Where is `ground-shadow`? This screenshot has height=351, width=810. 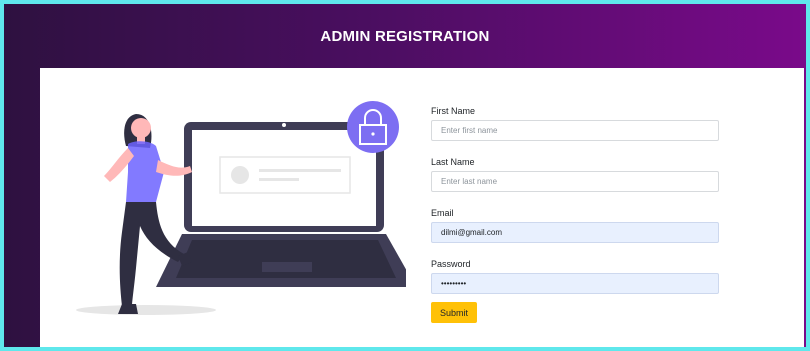
ground-shadow is located at coordinates (146, 310).